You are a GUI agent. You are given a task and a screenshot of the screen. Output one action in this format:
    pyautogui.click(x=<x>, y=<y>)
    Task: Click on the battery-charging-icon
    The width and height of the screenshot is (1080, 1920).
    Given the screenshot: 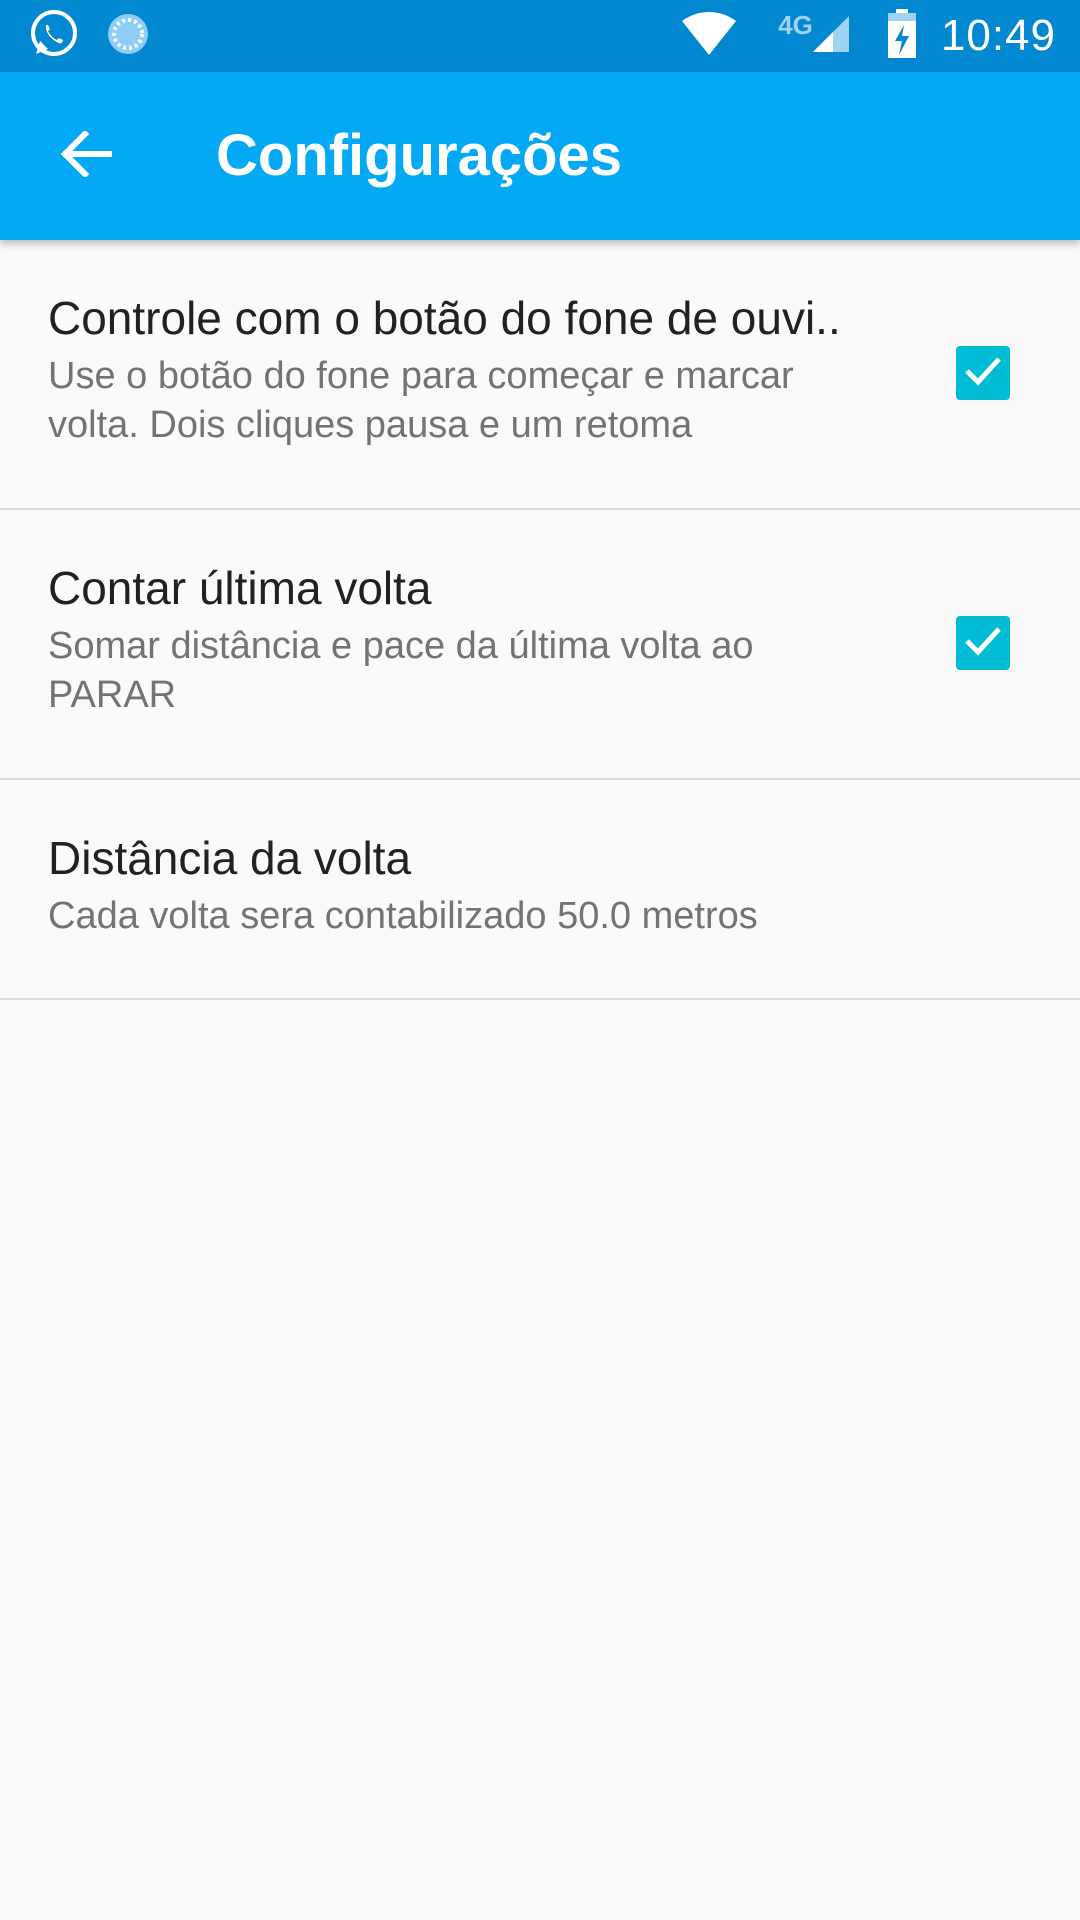 What is the action you would take?
    pyautogui.click(x=902, y=36)
    